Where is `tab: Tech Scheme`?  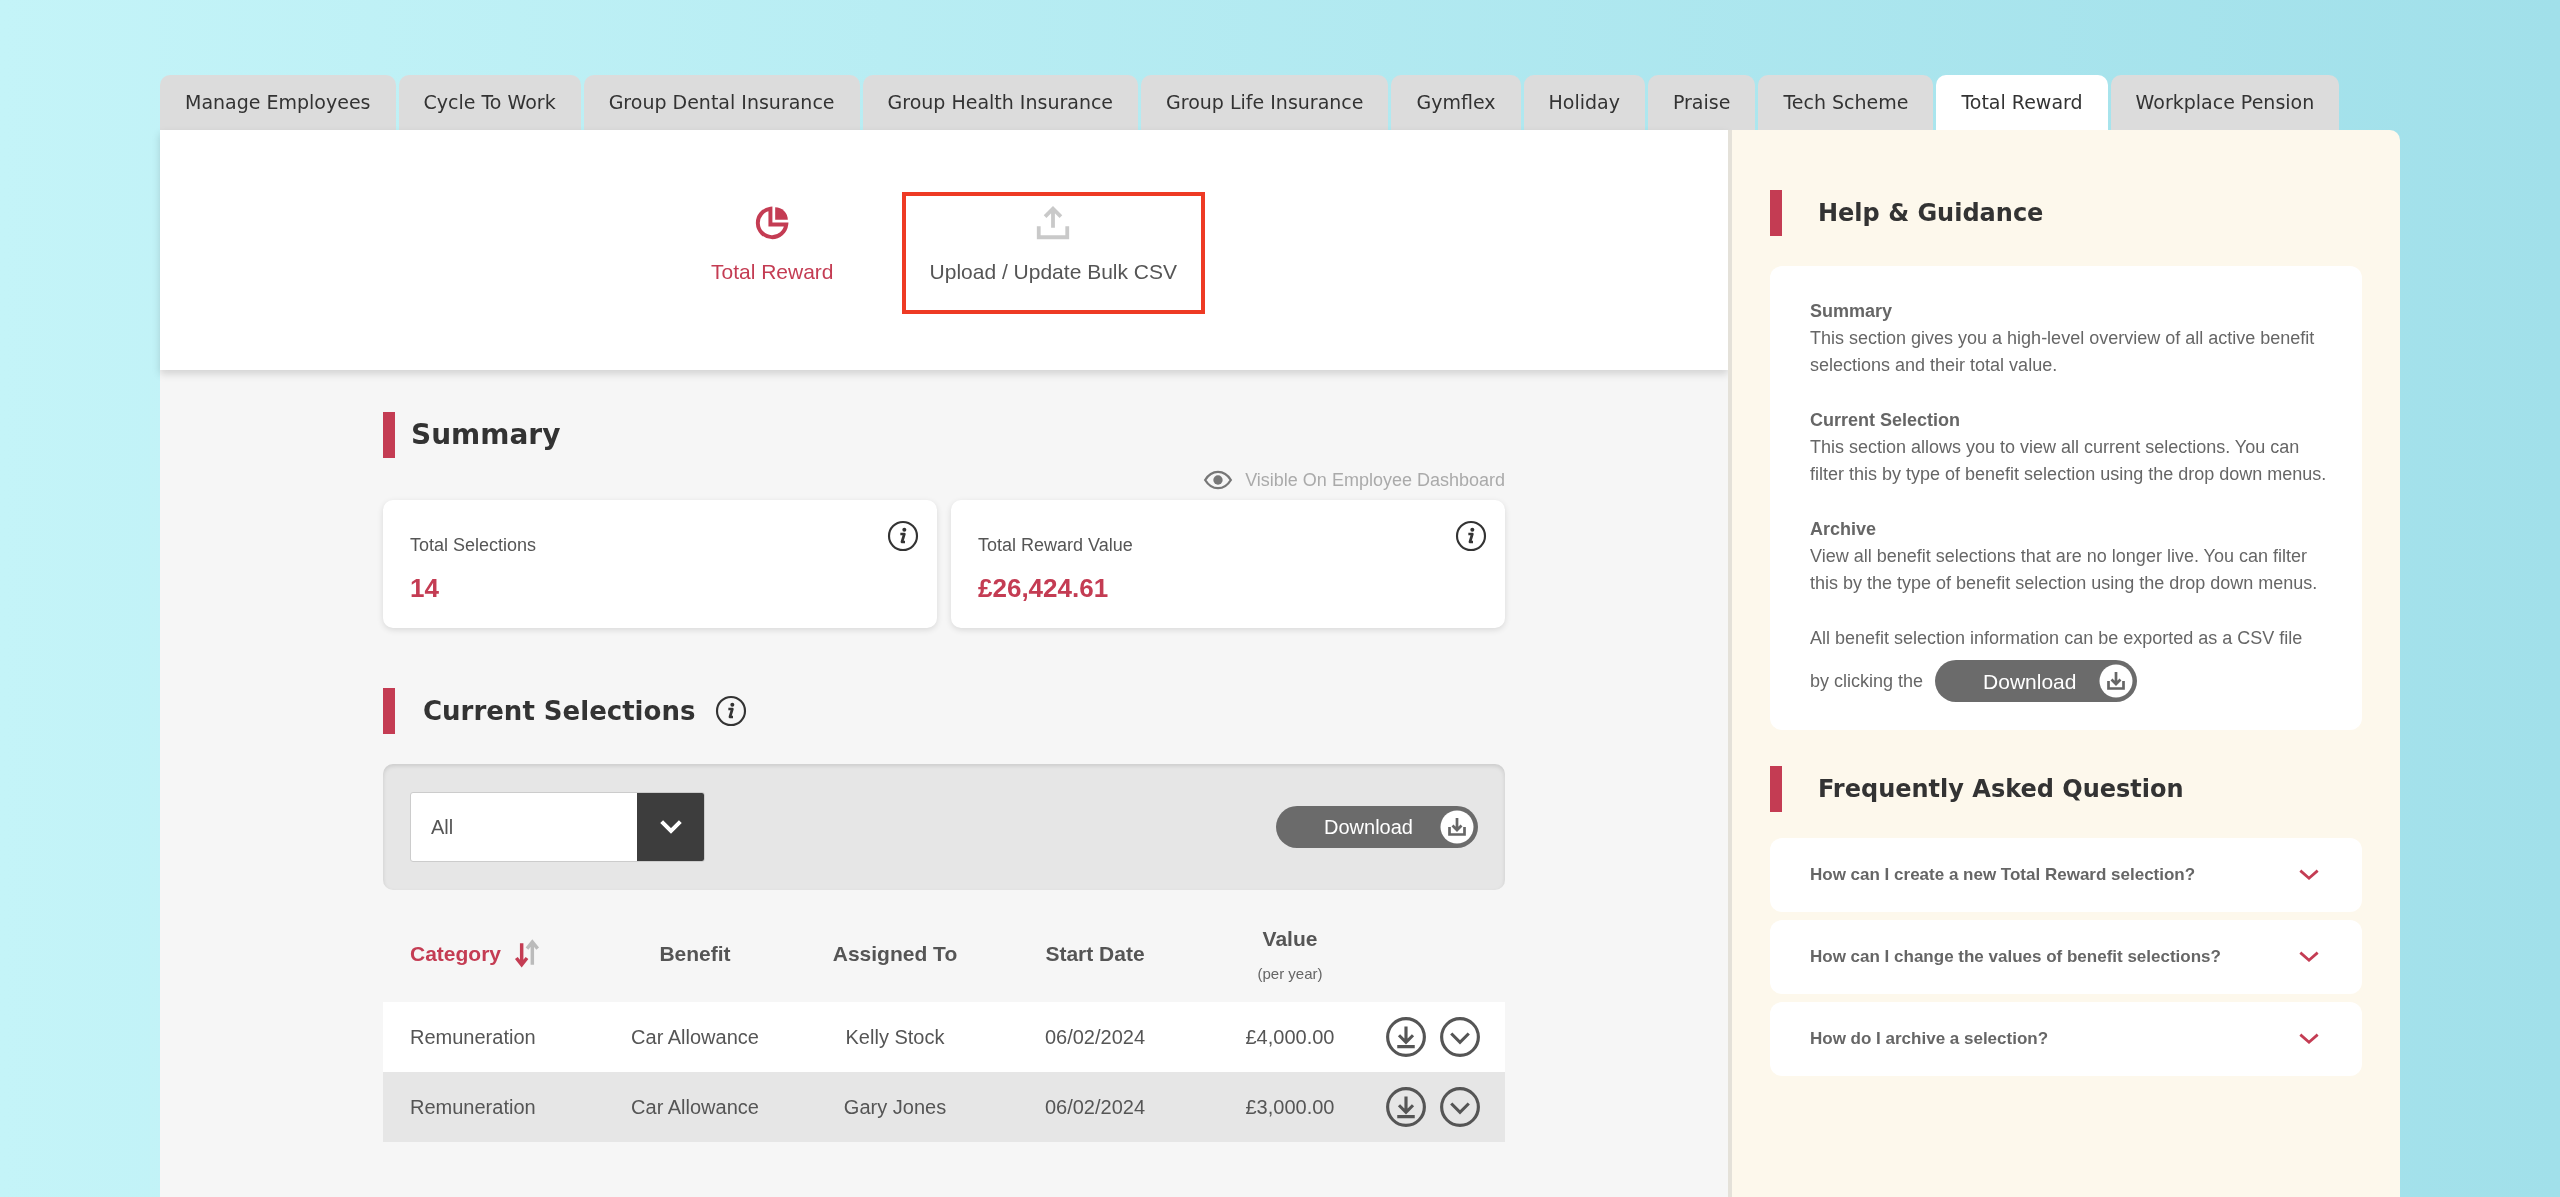 tab: Tech Scheme is located at coordinates (1846, 102).